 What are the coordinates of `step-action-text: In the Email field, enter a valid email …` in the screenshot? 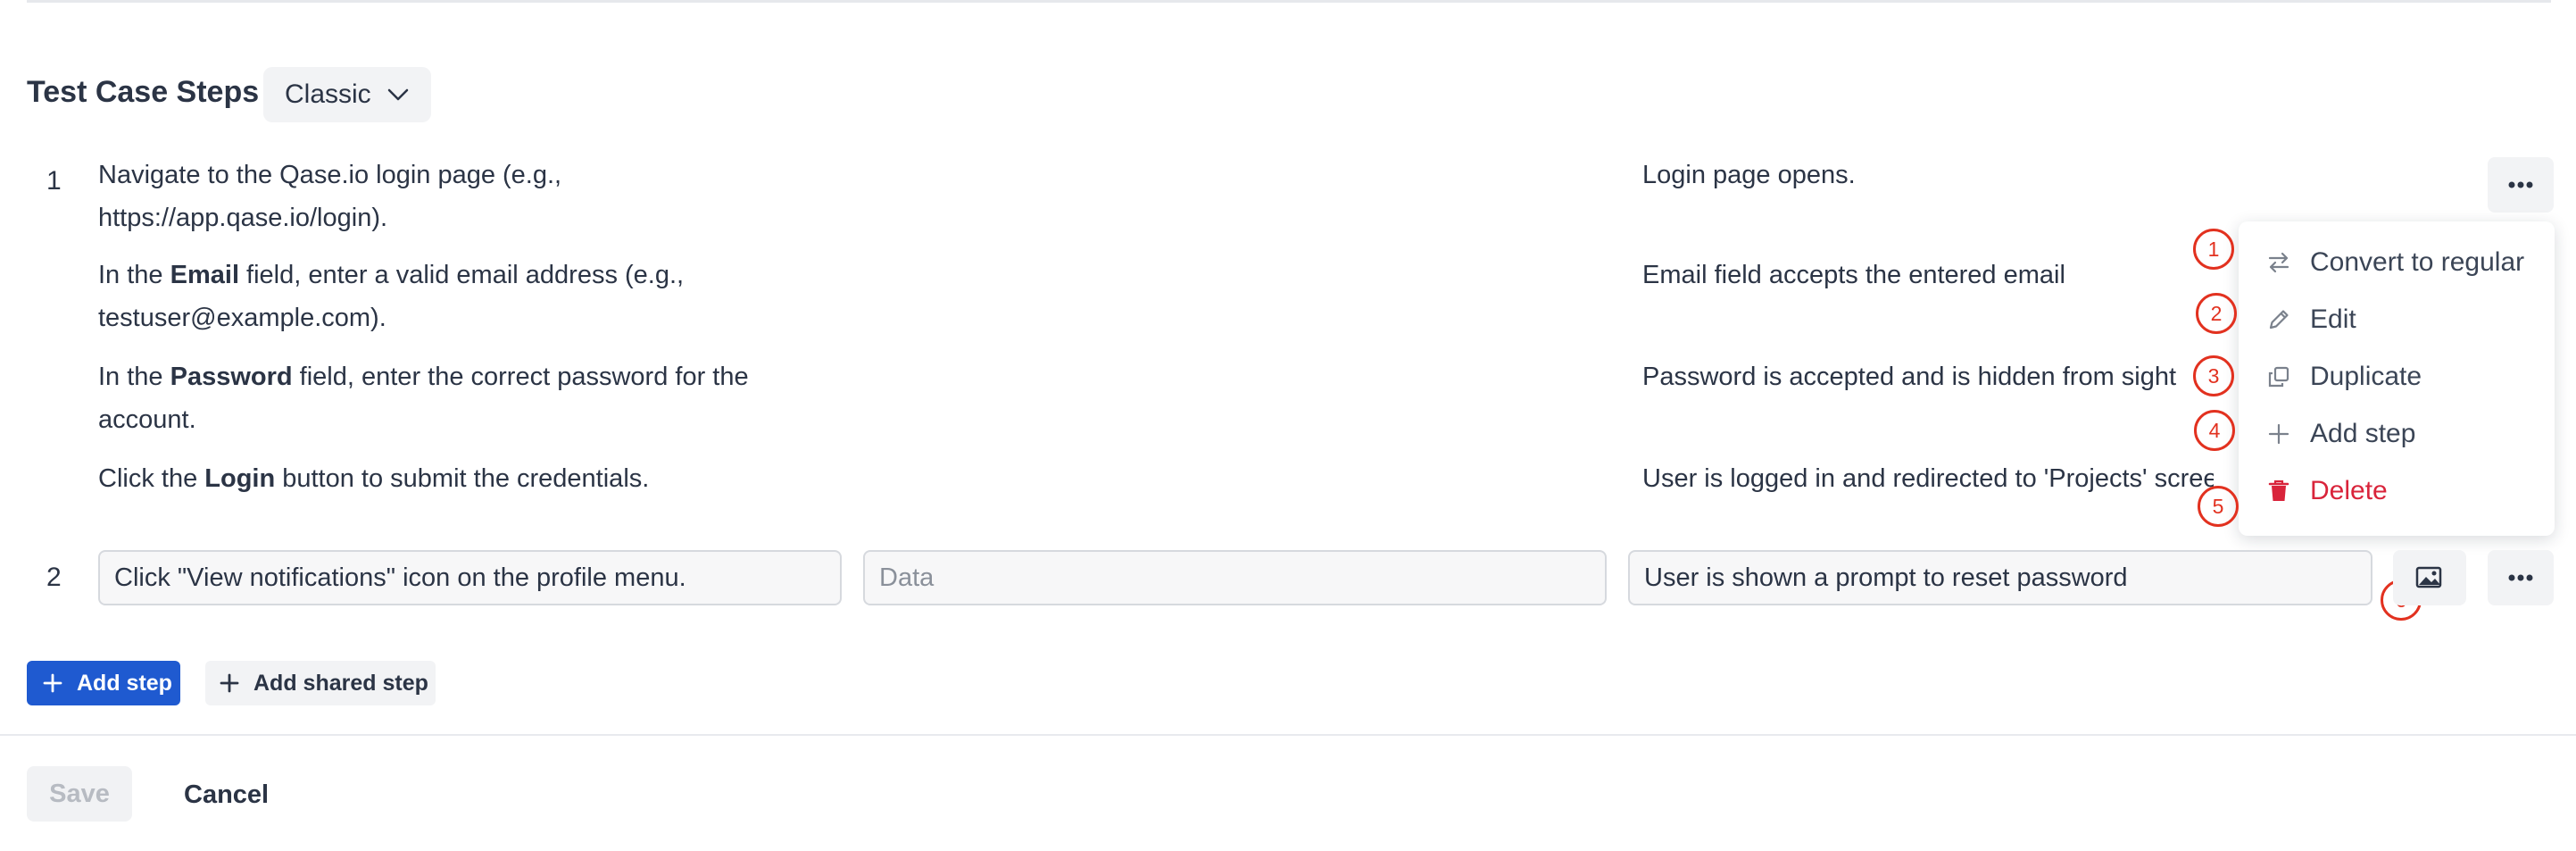 It's located at (491, 296).